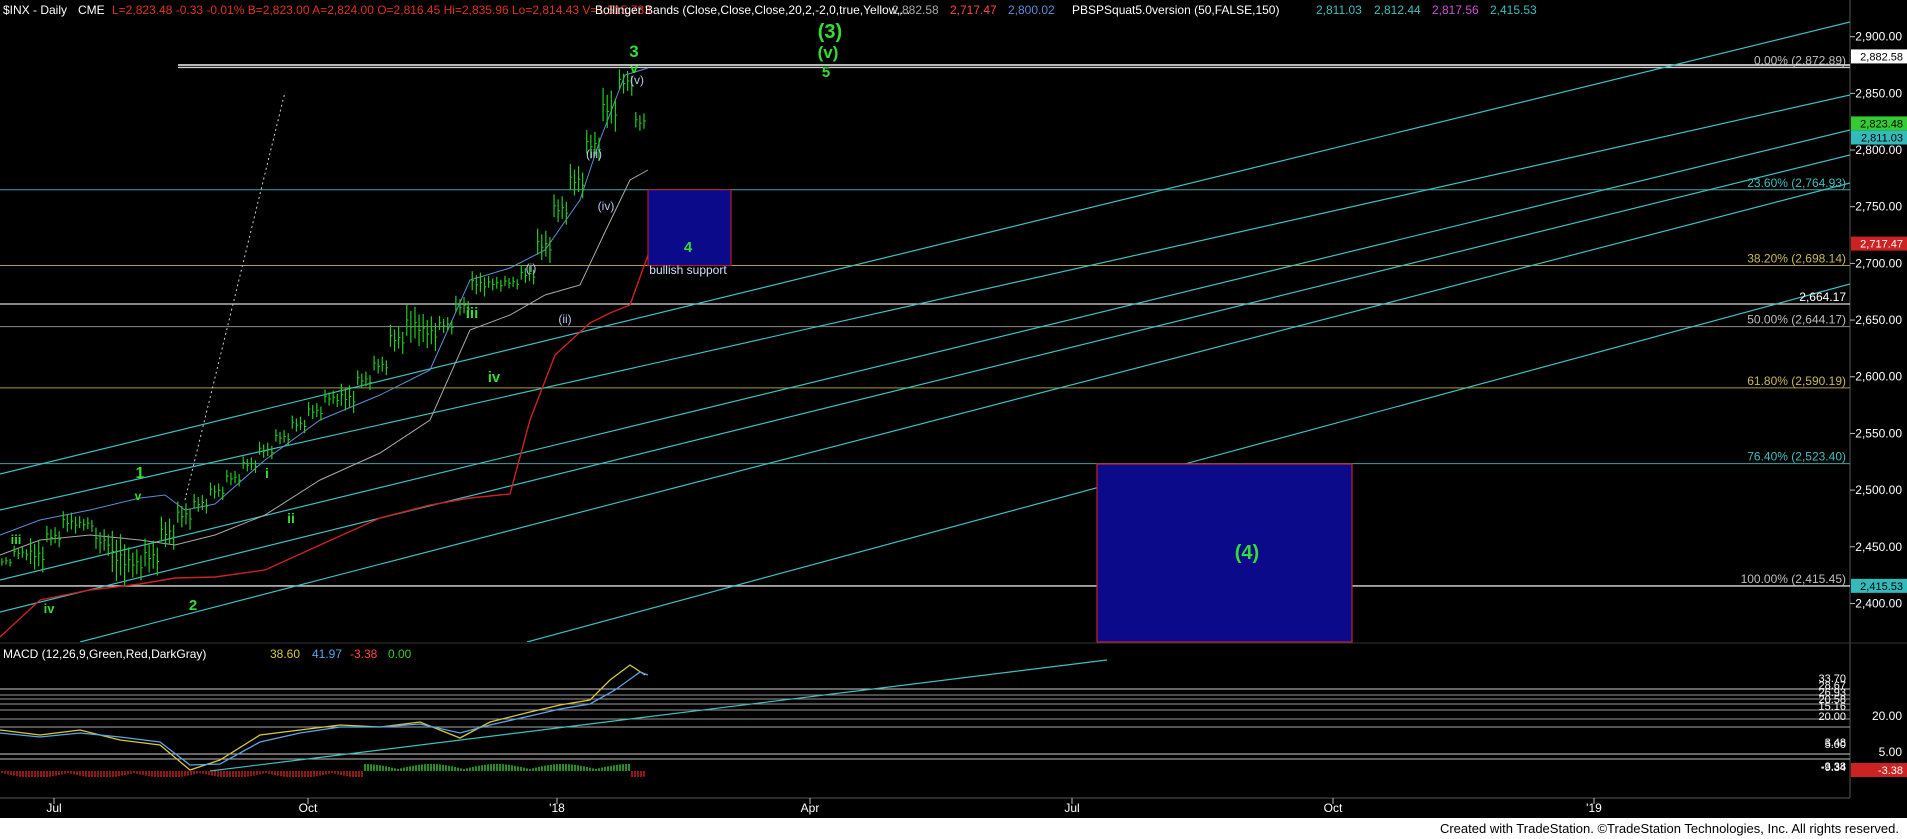  I want to click on wave-label: i, so click(267, 473).